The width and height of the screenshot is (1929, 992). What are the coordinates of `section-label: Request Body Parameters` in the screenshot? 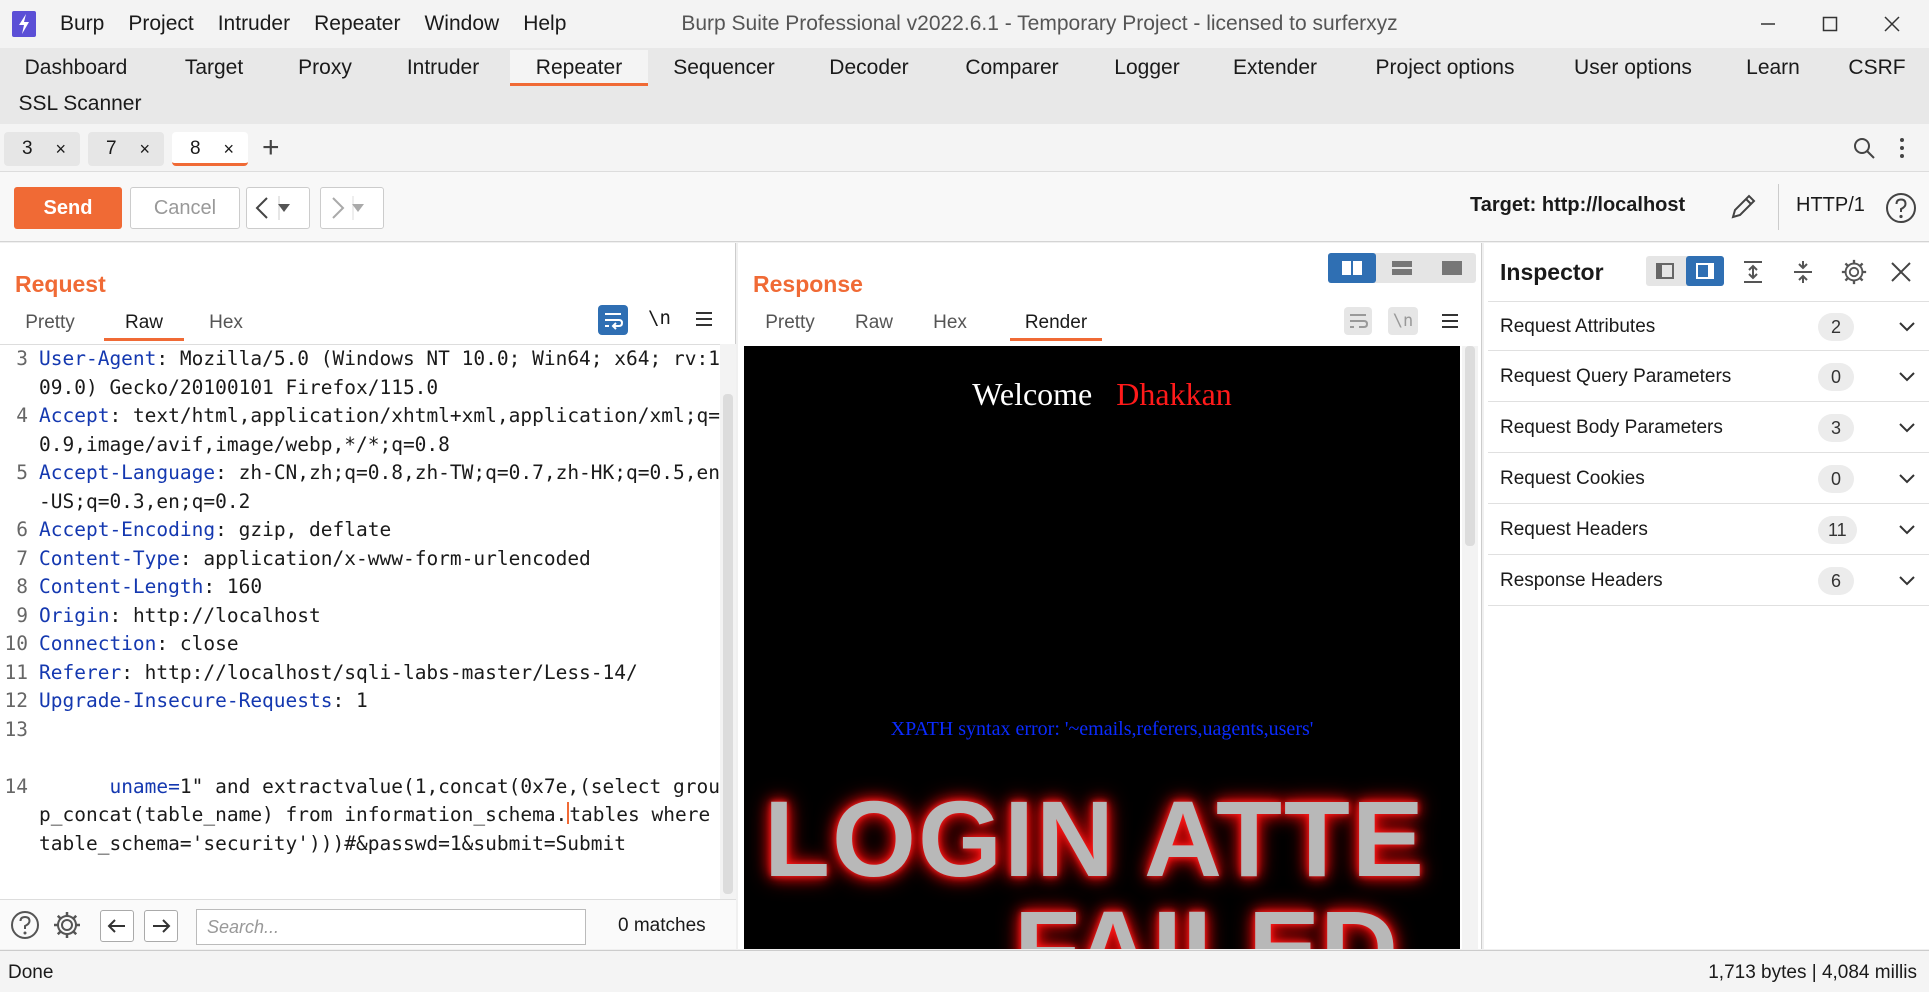 It's located at (1611, 427).